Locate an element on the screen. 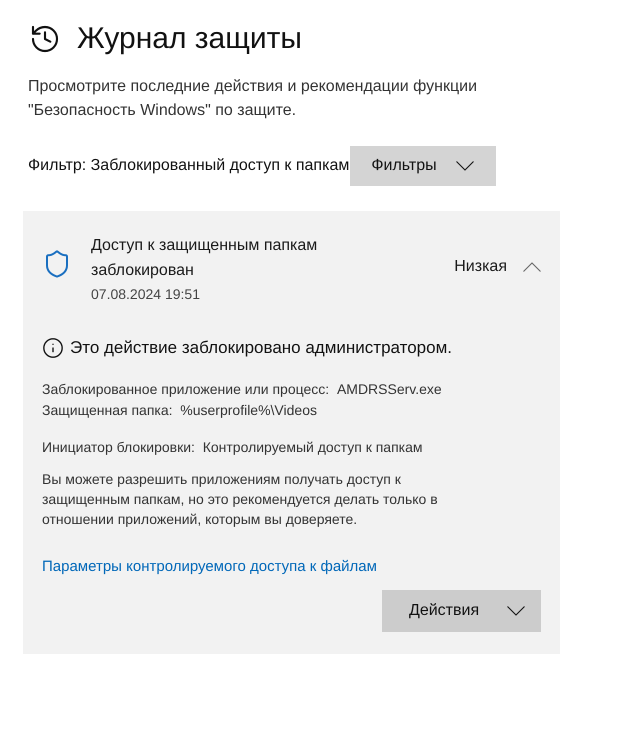  severity-label: Низкая is located at coordinates (480, 267).